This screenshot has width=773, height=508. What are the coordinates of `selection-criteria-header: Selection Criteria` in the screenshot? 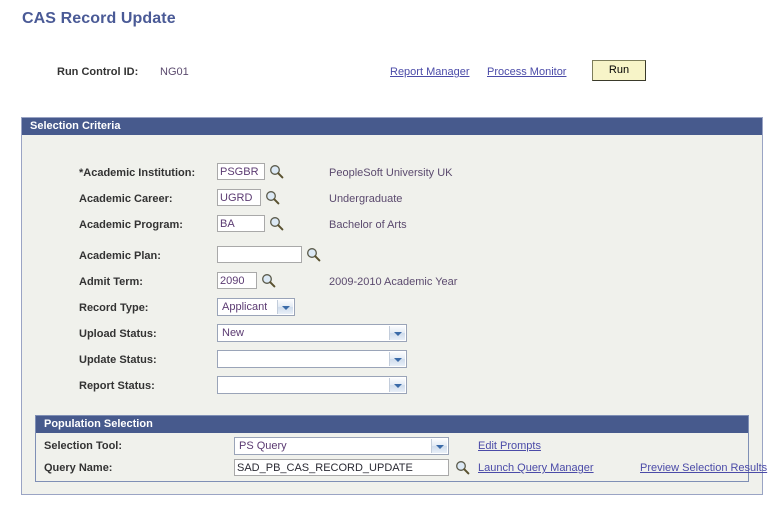 It's located at (392, 126).